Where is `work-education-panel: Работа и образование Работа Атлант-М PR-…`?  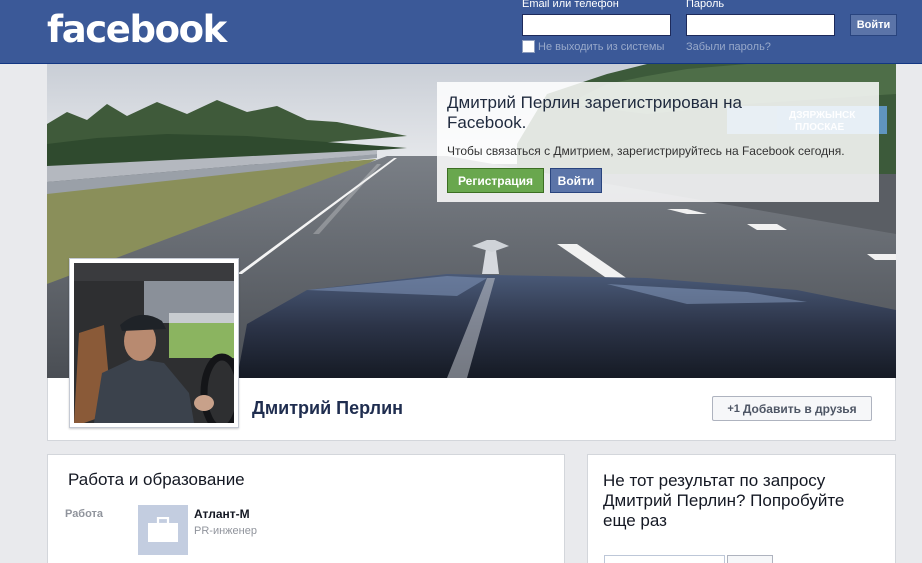
work-education-panel: Работа и образование Работа Атлант-М PR-… is located at coordinates (306, 508).